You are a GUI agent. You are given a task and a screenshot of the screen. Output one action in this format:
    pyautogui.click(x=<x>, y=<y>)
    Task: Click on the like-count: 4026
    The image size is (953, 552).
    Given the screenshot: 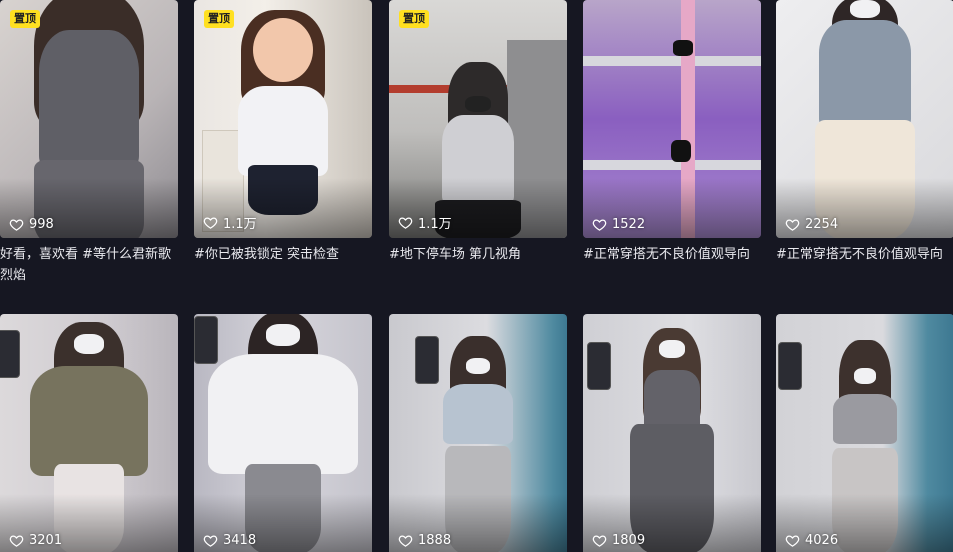 What is the action you would take?
    pyautogui.click(x=811, y=540)
    